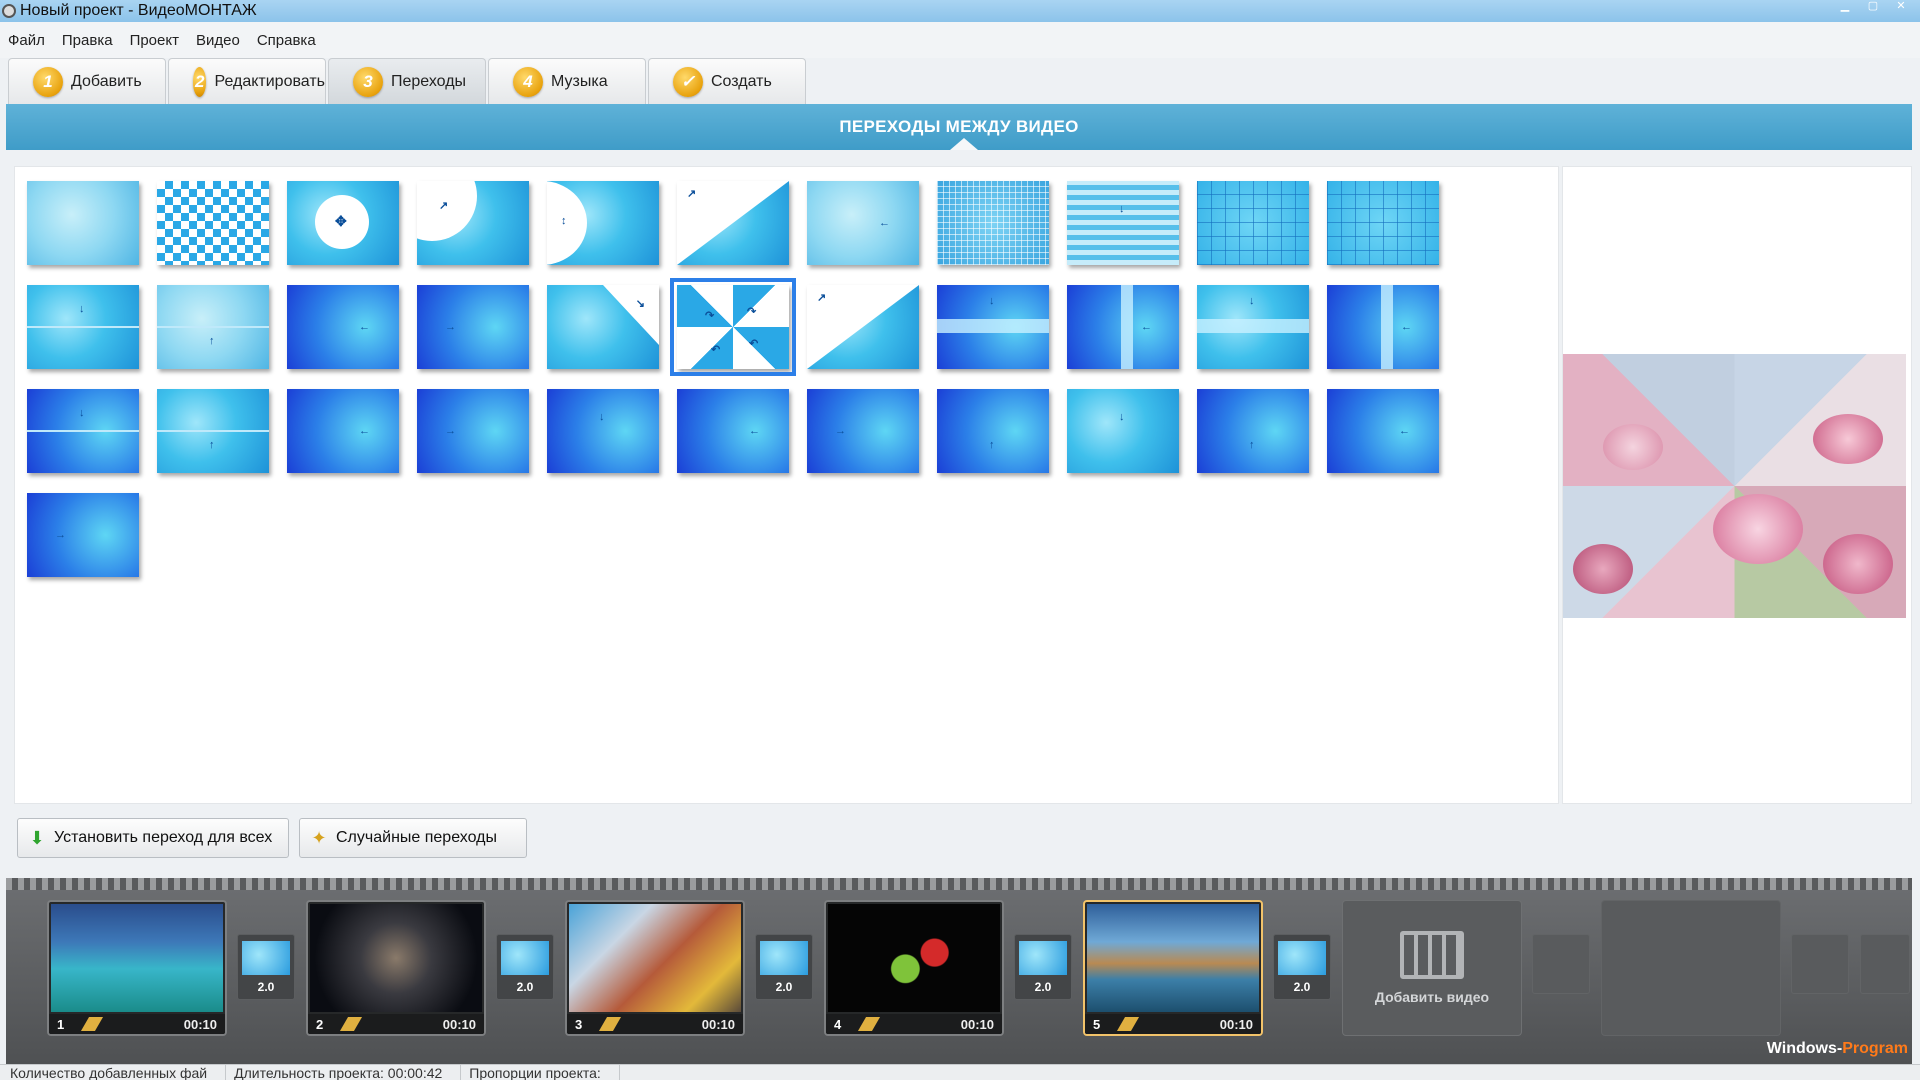  Describe the element at coordinates (1252, 445) in the screenshot. I see `direction-arrow-icon: ↑` at that location.